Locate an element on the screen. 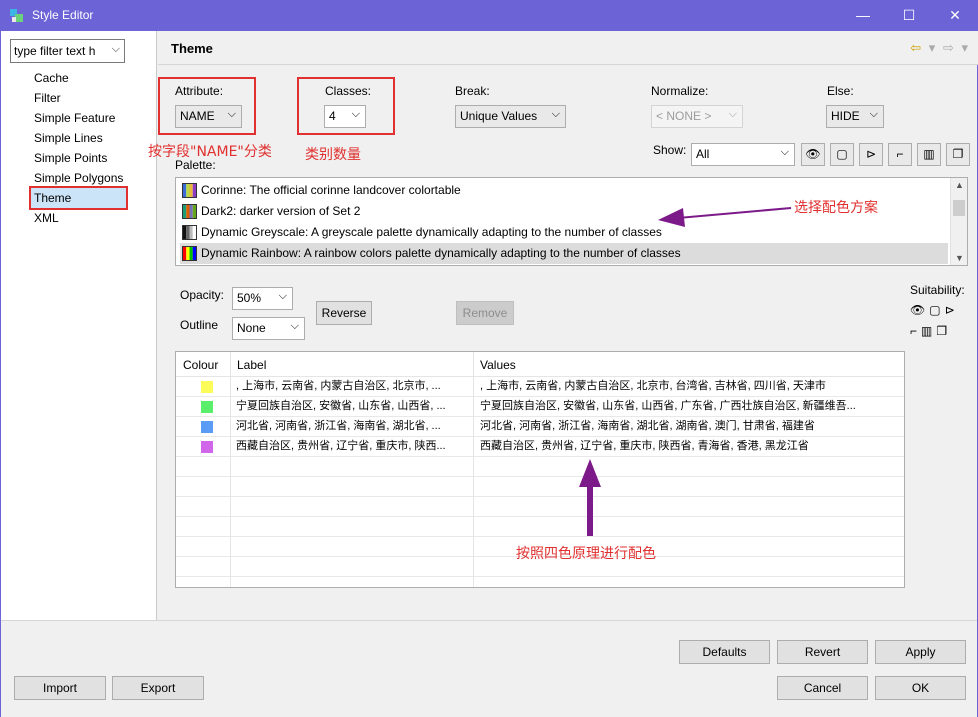  back-arrow-icon: ⇦ is located at coordinates (915, 47).